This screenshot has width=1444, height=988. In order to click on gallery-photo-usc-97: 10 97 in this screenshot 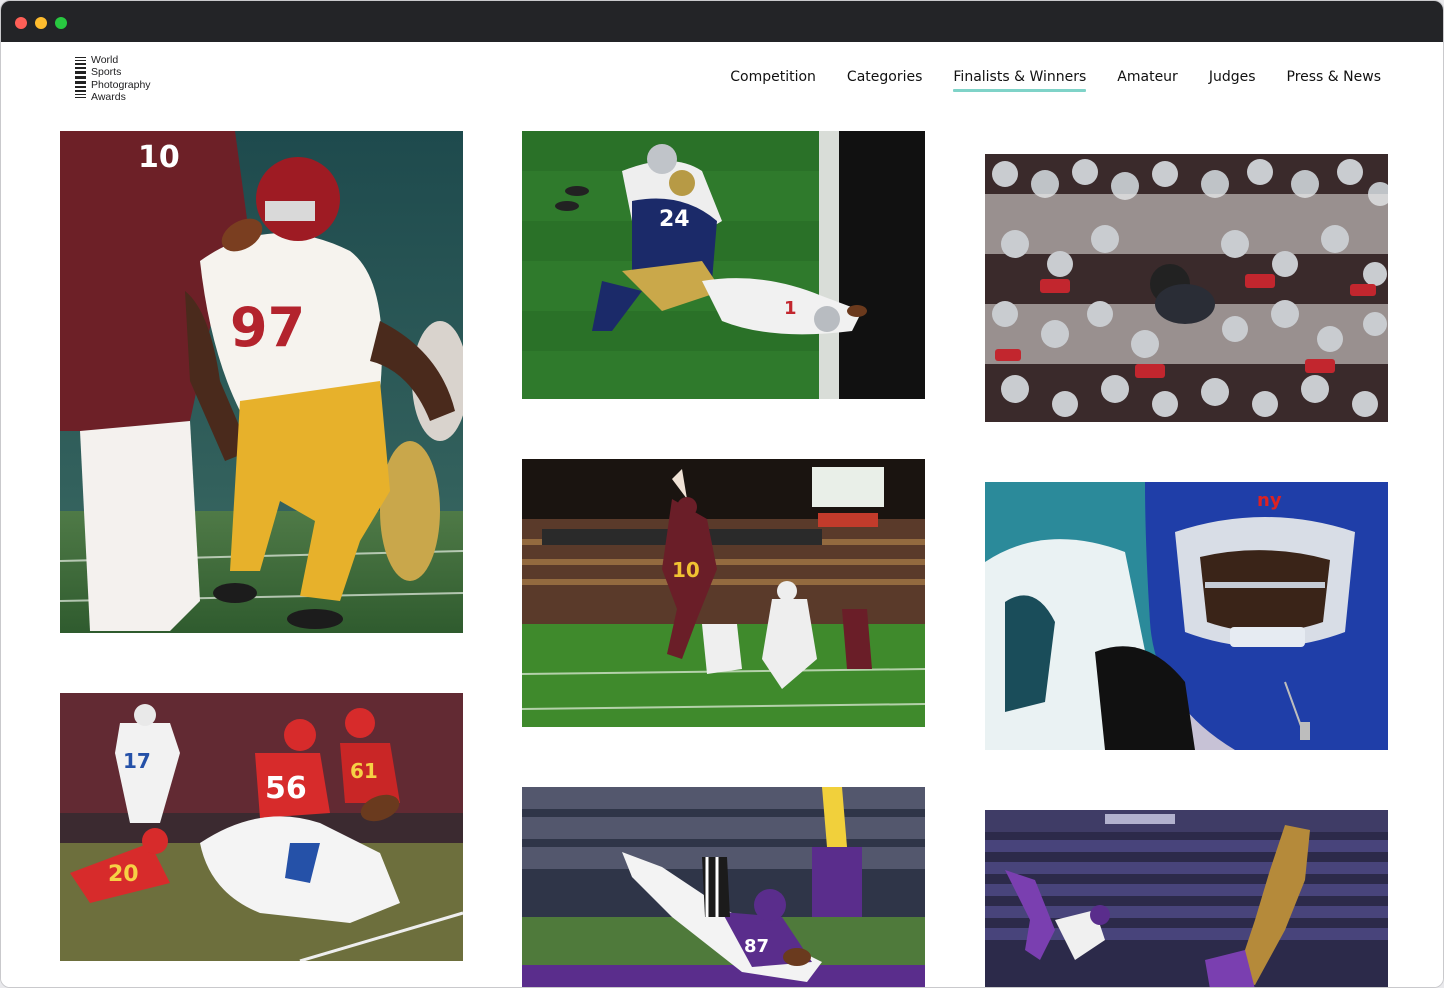, I will do `click(261, 382)`.